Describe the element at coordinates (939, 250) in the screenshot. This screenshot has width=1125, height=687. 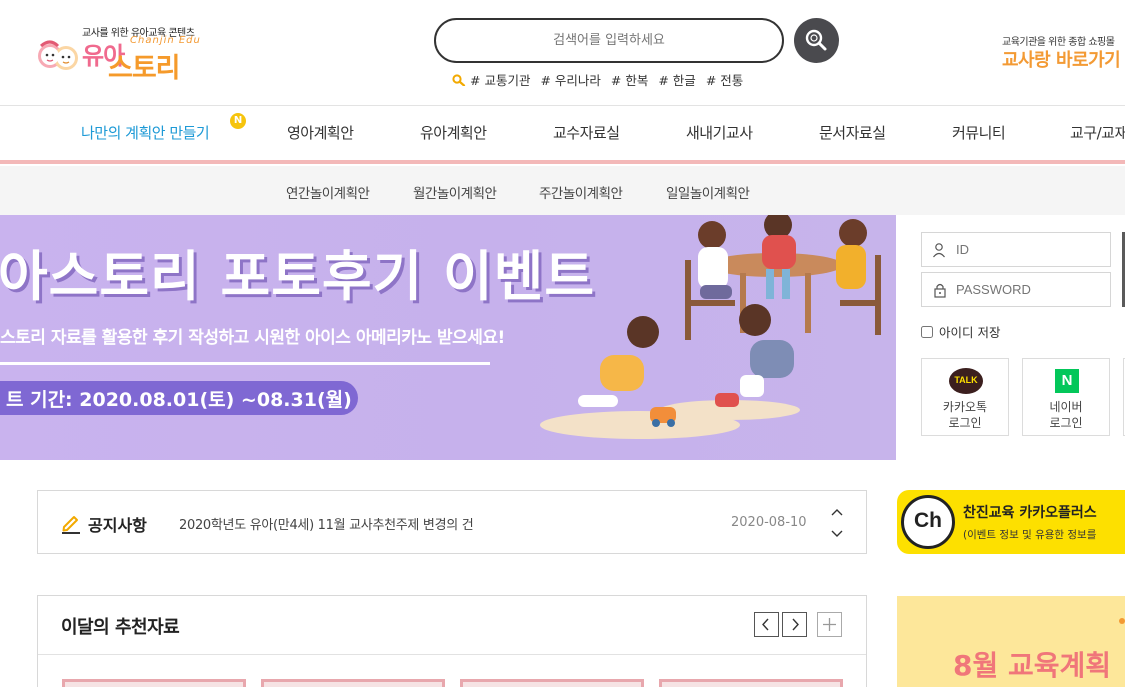
I see `user-icon` at that location.